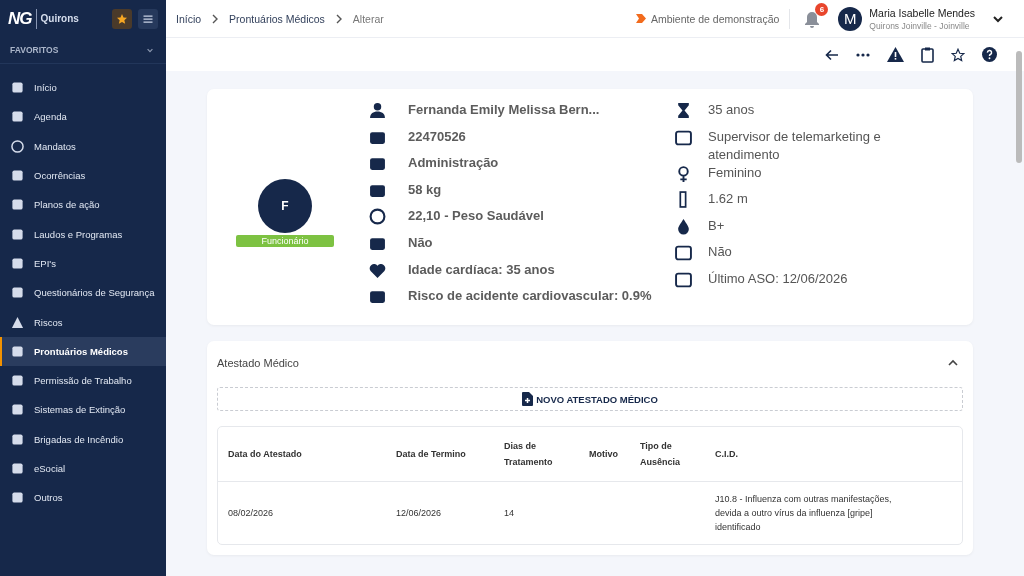 This screenshot has width=1024, height=576. What do you see at coordinates (958, 54) in the screenshot?
I see `star-outline-icon` at bounding box center [958, 54].